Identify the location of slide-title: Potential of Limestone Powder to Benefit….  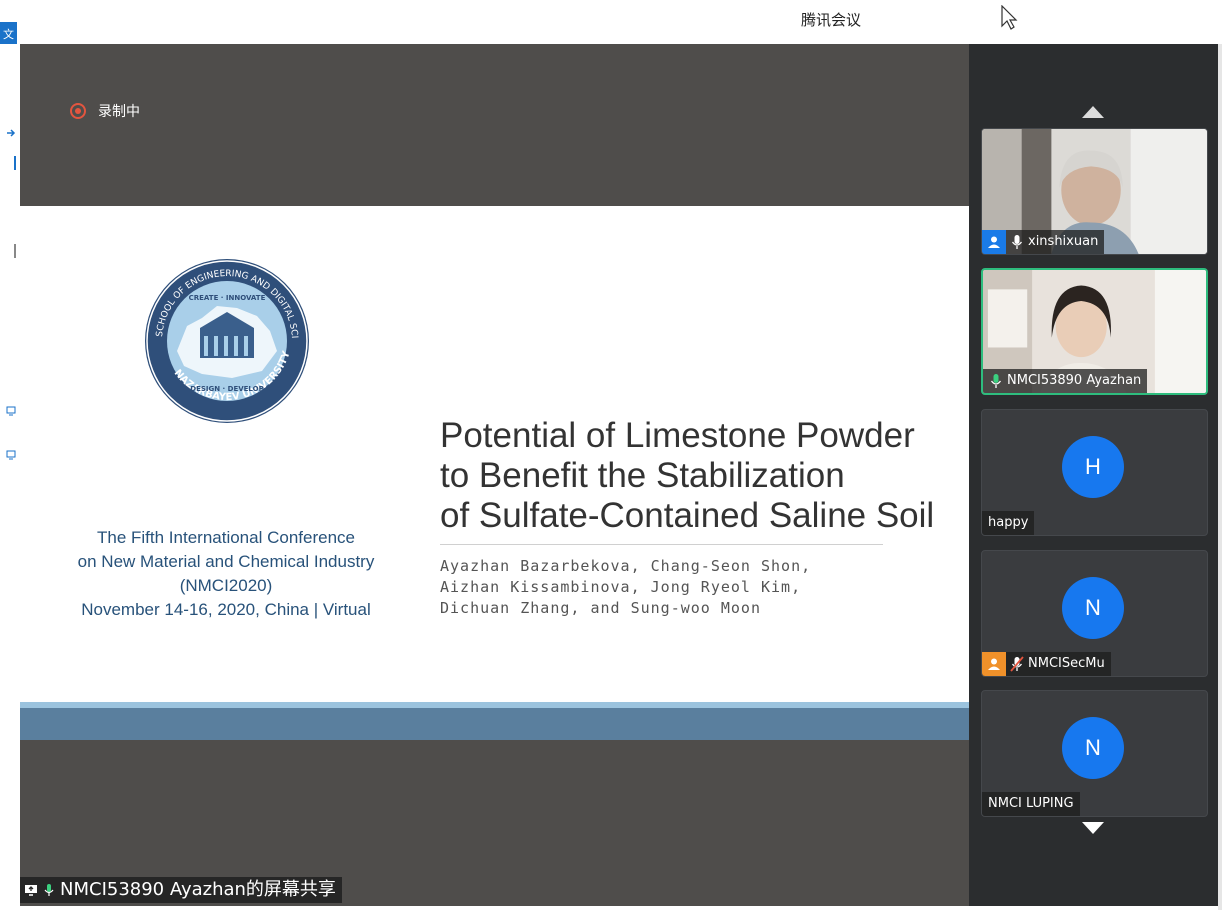
(695, 476).